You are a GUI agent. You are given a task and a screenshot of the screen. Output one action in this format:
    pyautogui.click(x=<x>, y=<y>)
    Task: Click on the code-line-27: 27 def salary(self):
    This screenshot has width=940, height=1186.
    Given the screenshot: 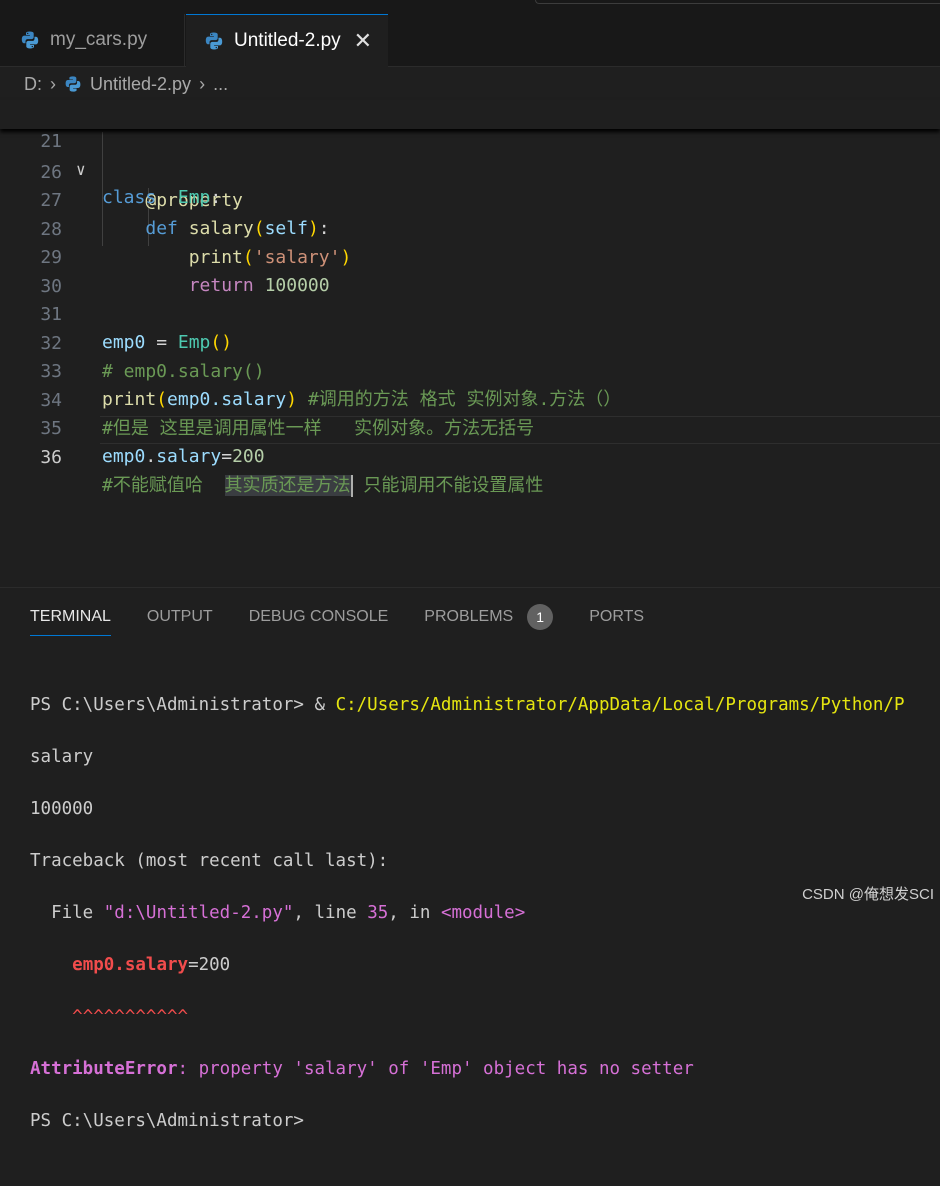 What is the action you would take?
    pyautogui.click(x=470, y=199)
    